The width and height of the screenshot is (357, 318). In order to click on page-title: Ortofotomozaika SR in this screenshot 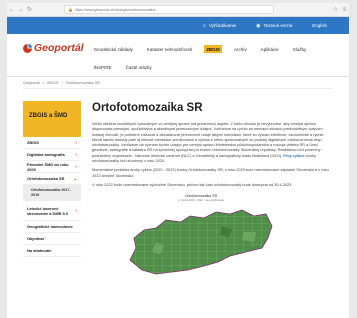, I will do `click(147, 108)`.